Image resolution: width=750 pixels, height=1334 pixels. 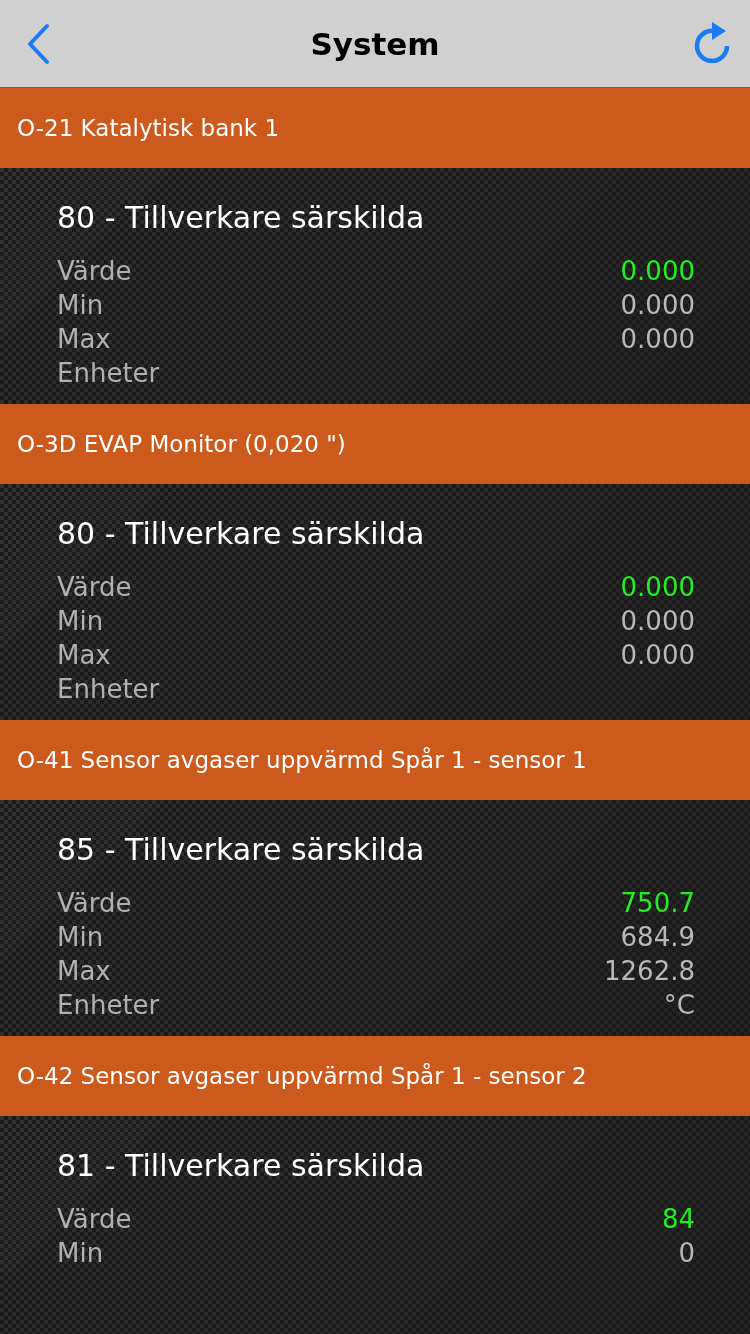 What do you see at coordinates (657, 937) in the screenshot?
I see `row-value: 684.9` at bounding box center [657, 937].